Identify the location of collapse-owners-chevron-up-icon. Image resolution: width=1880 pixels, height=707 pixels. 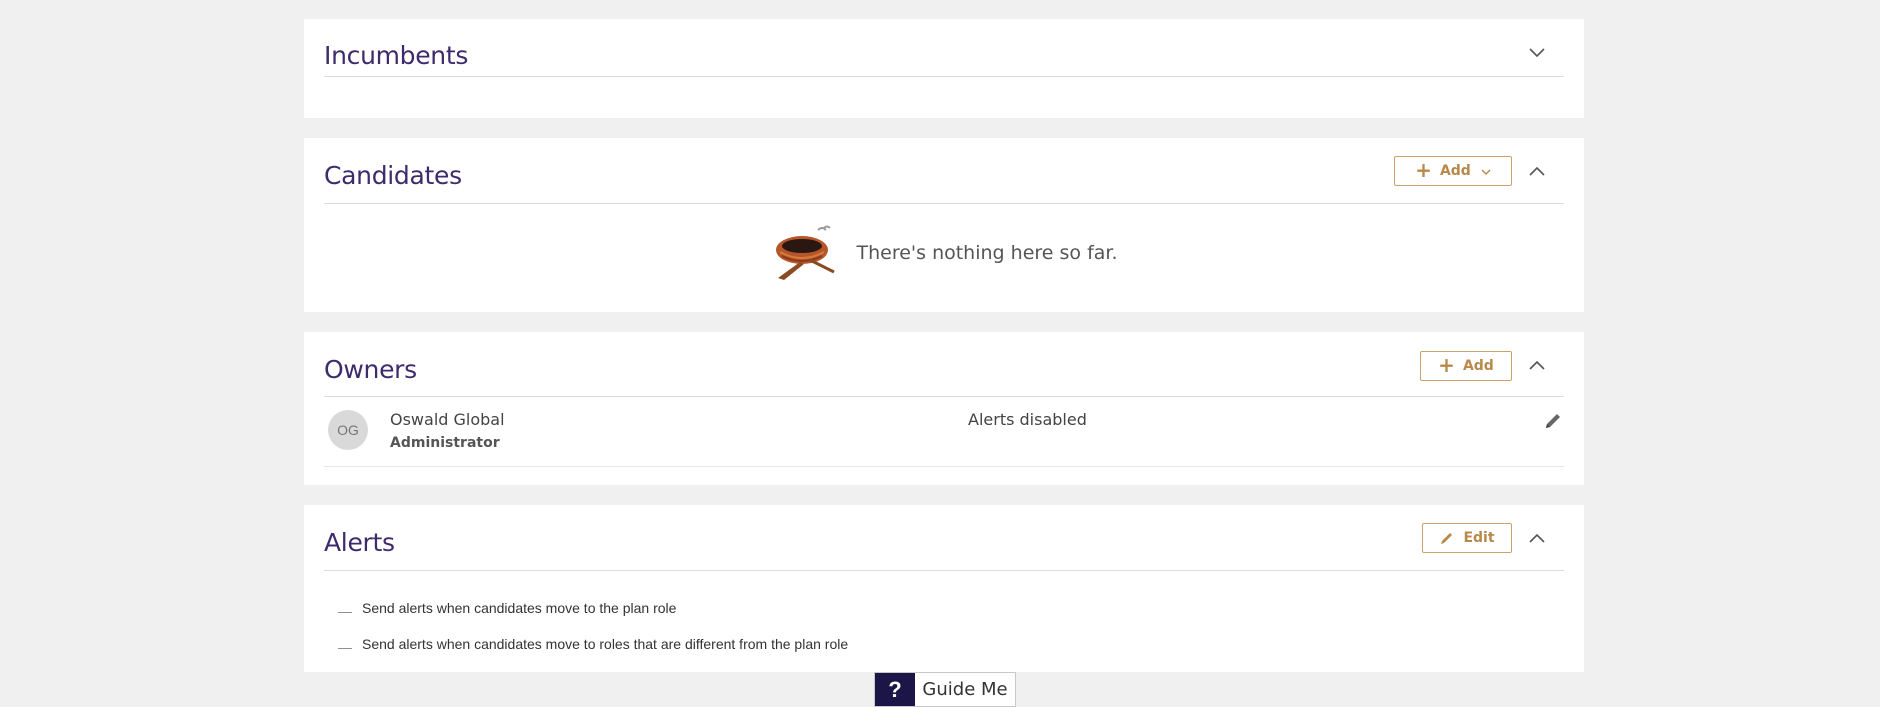
(1537, 365).